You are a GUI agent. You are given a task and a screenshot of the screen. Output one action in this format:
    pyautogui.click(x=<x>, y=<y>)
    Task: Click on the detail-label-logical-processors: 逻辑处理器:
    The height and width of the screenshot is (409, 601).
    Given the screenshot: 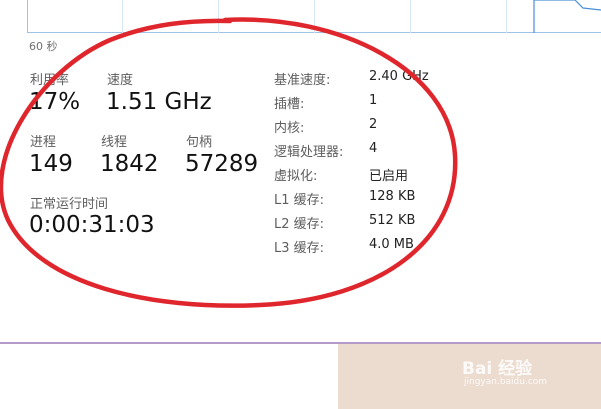 What is the action you would take?
    pyautogui.click(x=309, y=152)
    